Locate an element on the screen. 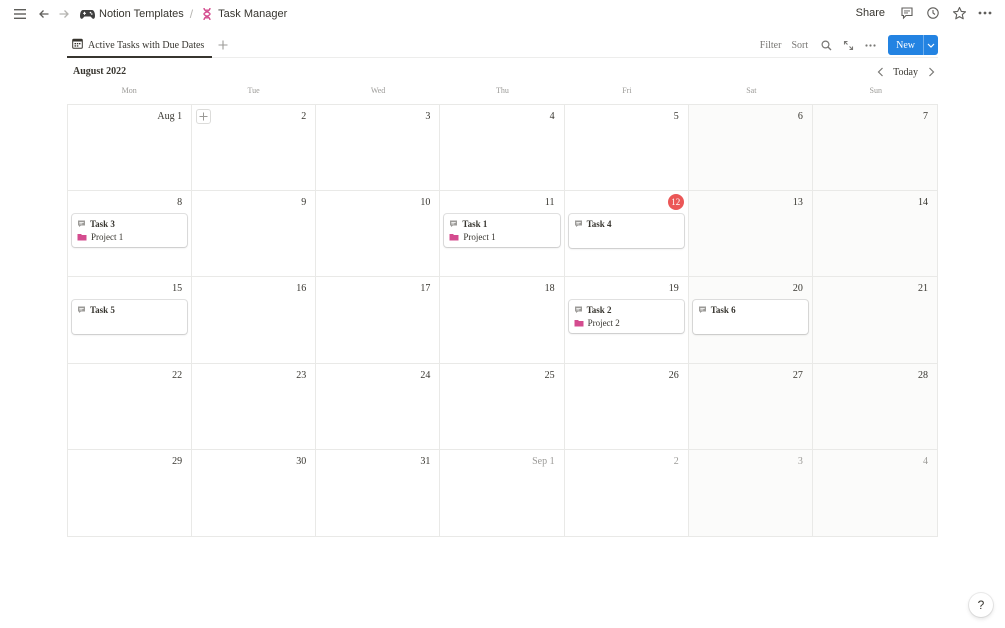  calendar-day-cell: 18 is located at coordinates (502, 320).